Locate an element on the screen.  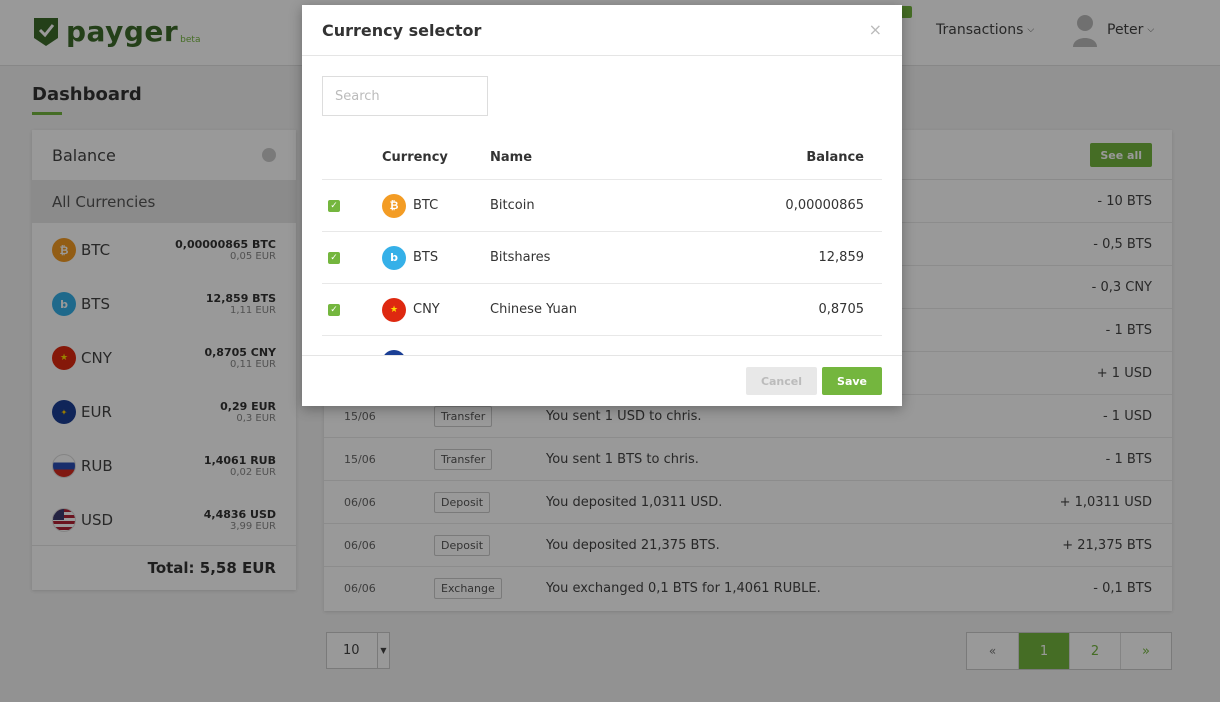
col-name: Name is located at coordinates (511, 157).